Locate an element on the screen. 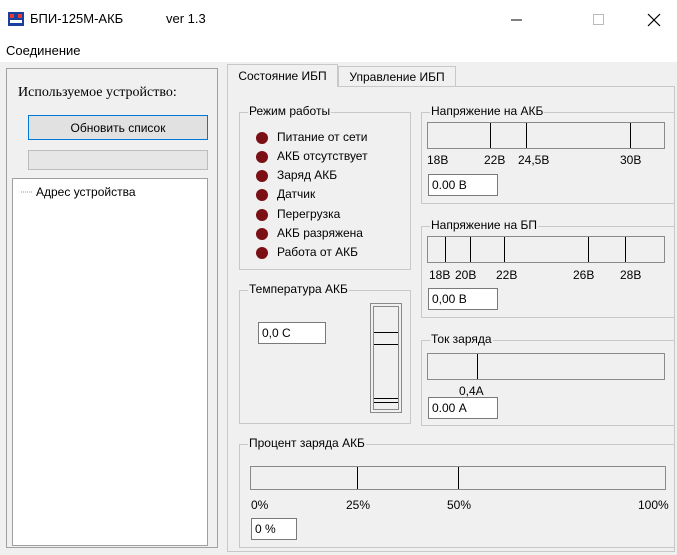 The width and height of the screenshot is (677, 555). indicator-mains: Питание от сети is located at coordinates (331, 140).